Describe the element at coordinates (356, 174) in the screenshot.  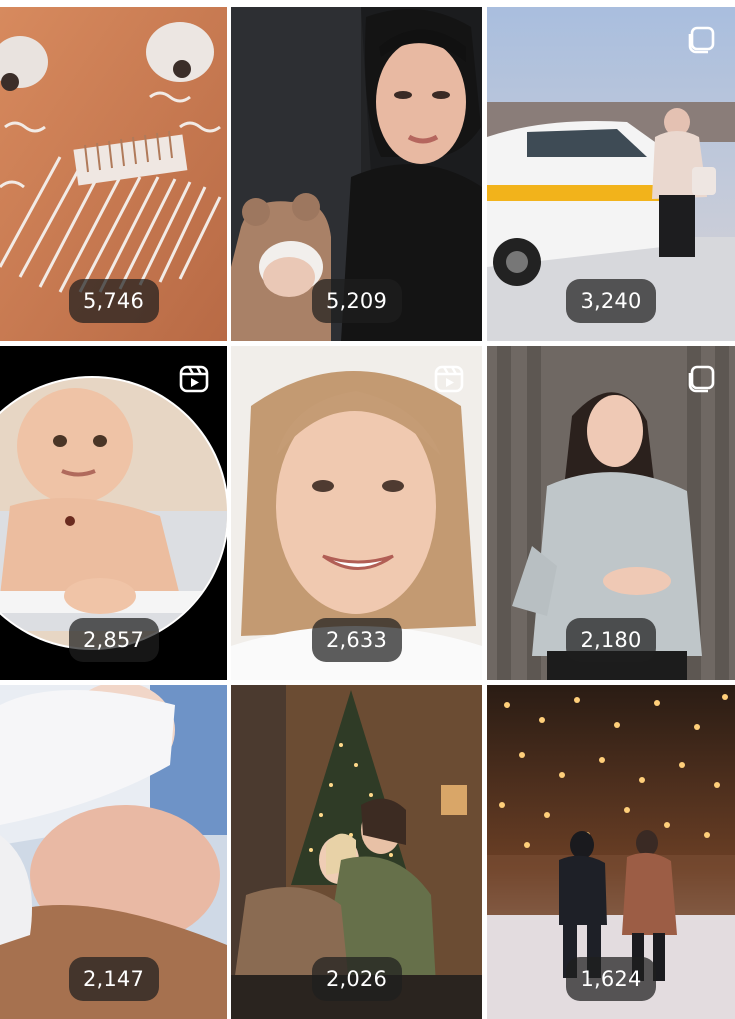
I see `post-tile: 5,209` at that location.